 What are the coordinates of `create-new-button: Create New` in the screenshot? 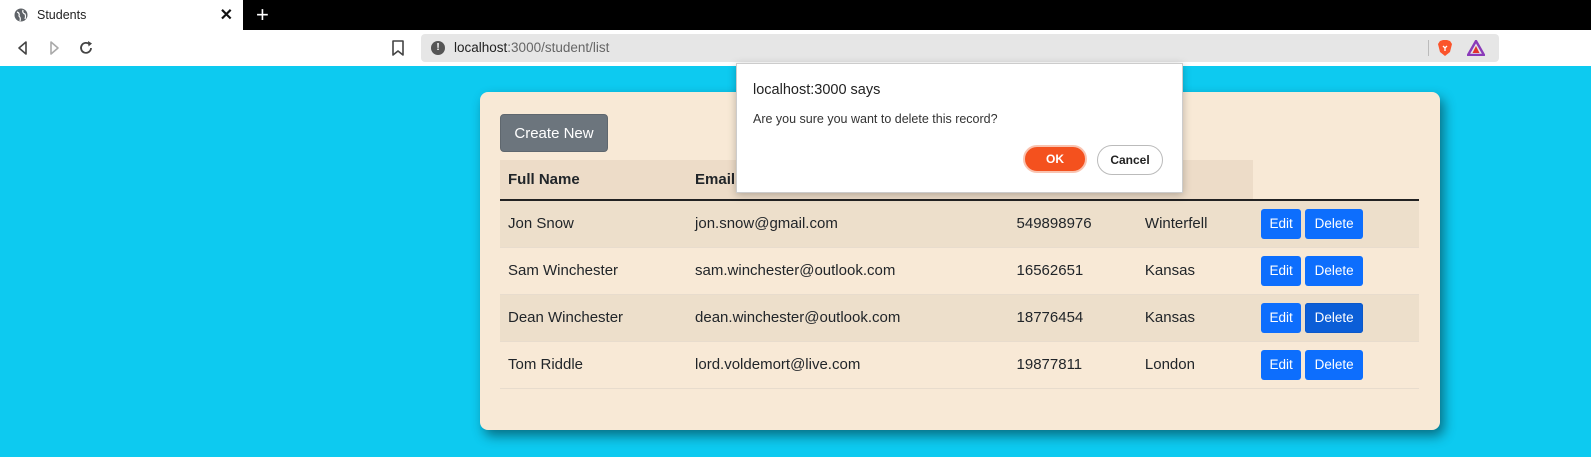 It's located at (554, 133).